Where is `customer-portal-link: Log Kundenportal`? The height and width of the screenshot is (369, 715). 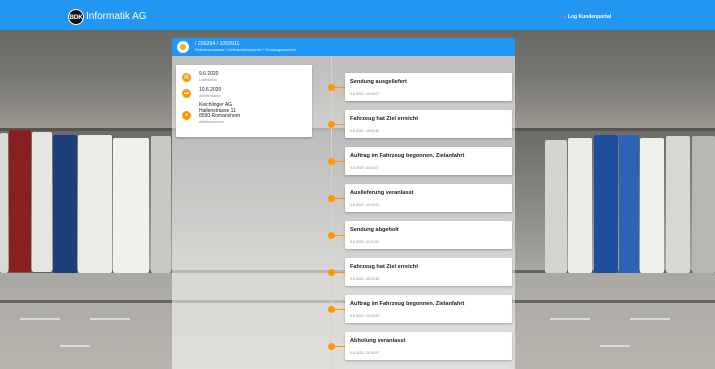 customer-portal-link: Log Kundenportal is located at coordinates (587, 17).